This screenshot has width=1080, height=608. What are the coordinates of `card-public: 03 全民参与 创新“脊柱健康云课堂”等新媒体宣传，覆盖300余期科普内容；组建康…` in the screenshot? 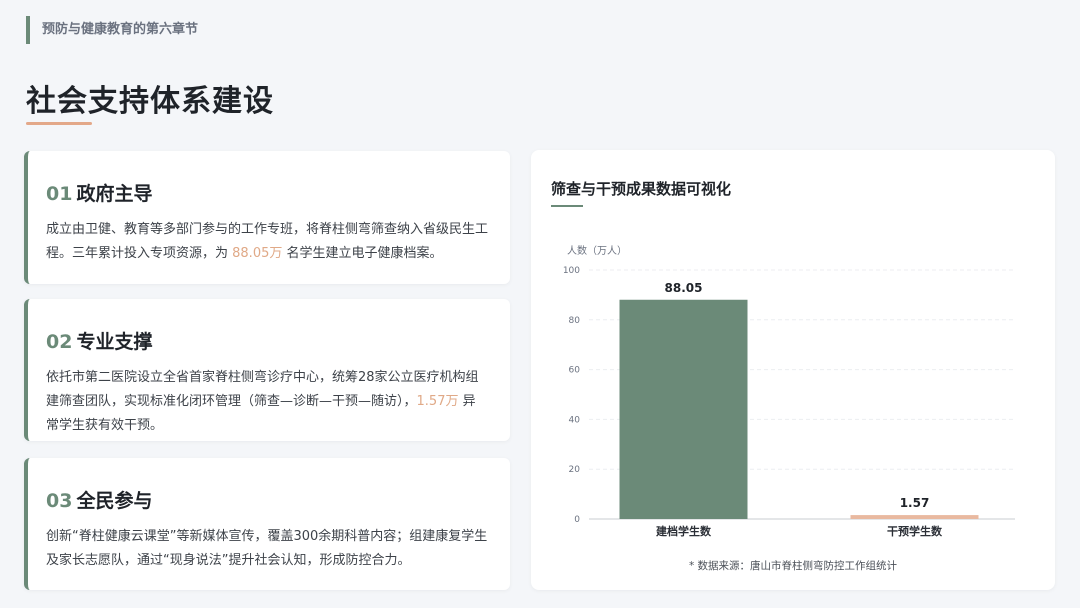 It's located at (267, 524).